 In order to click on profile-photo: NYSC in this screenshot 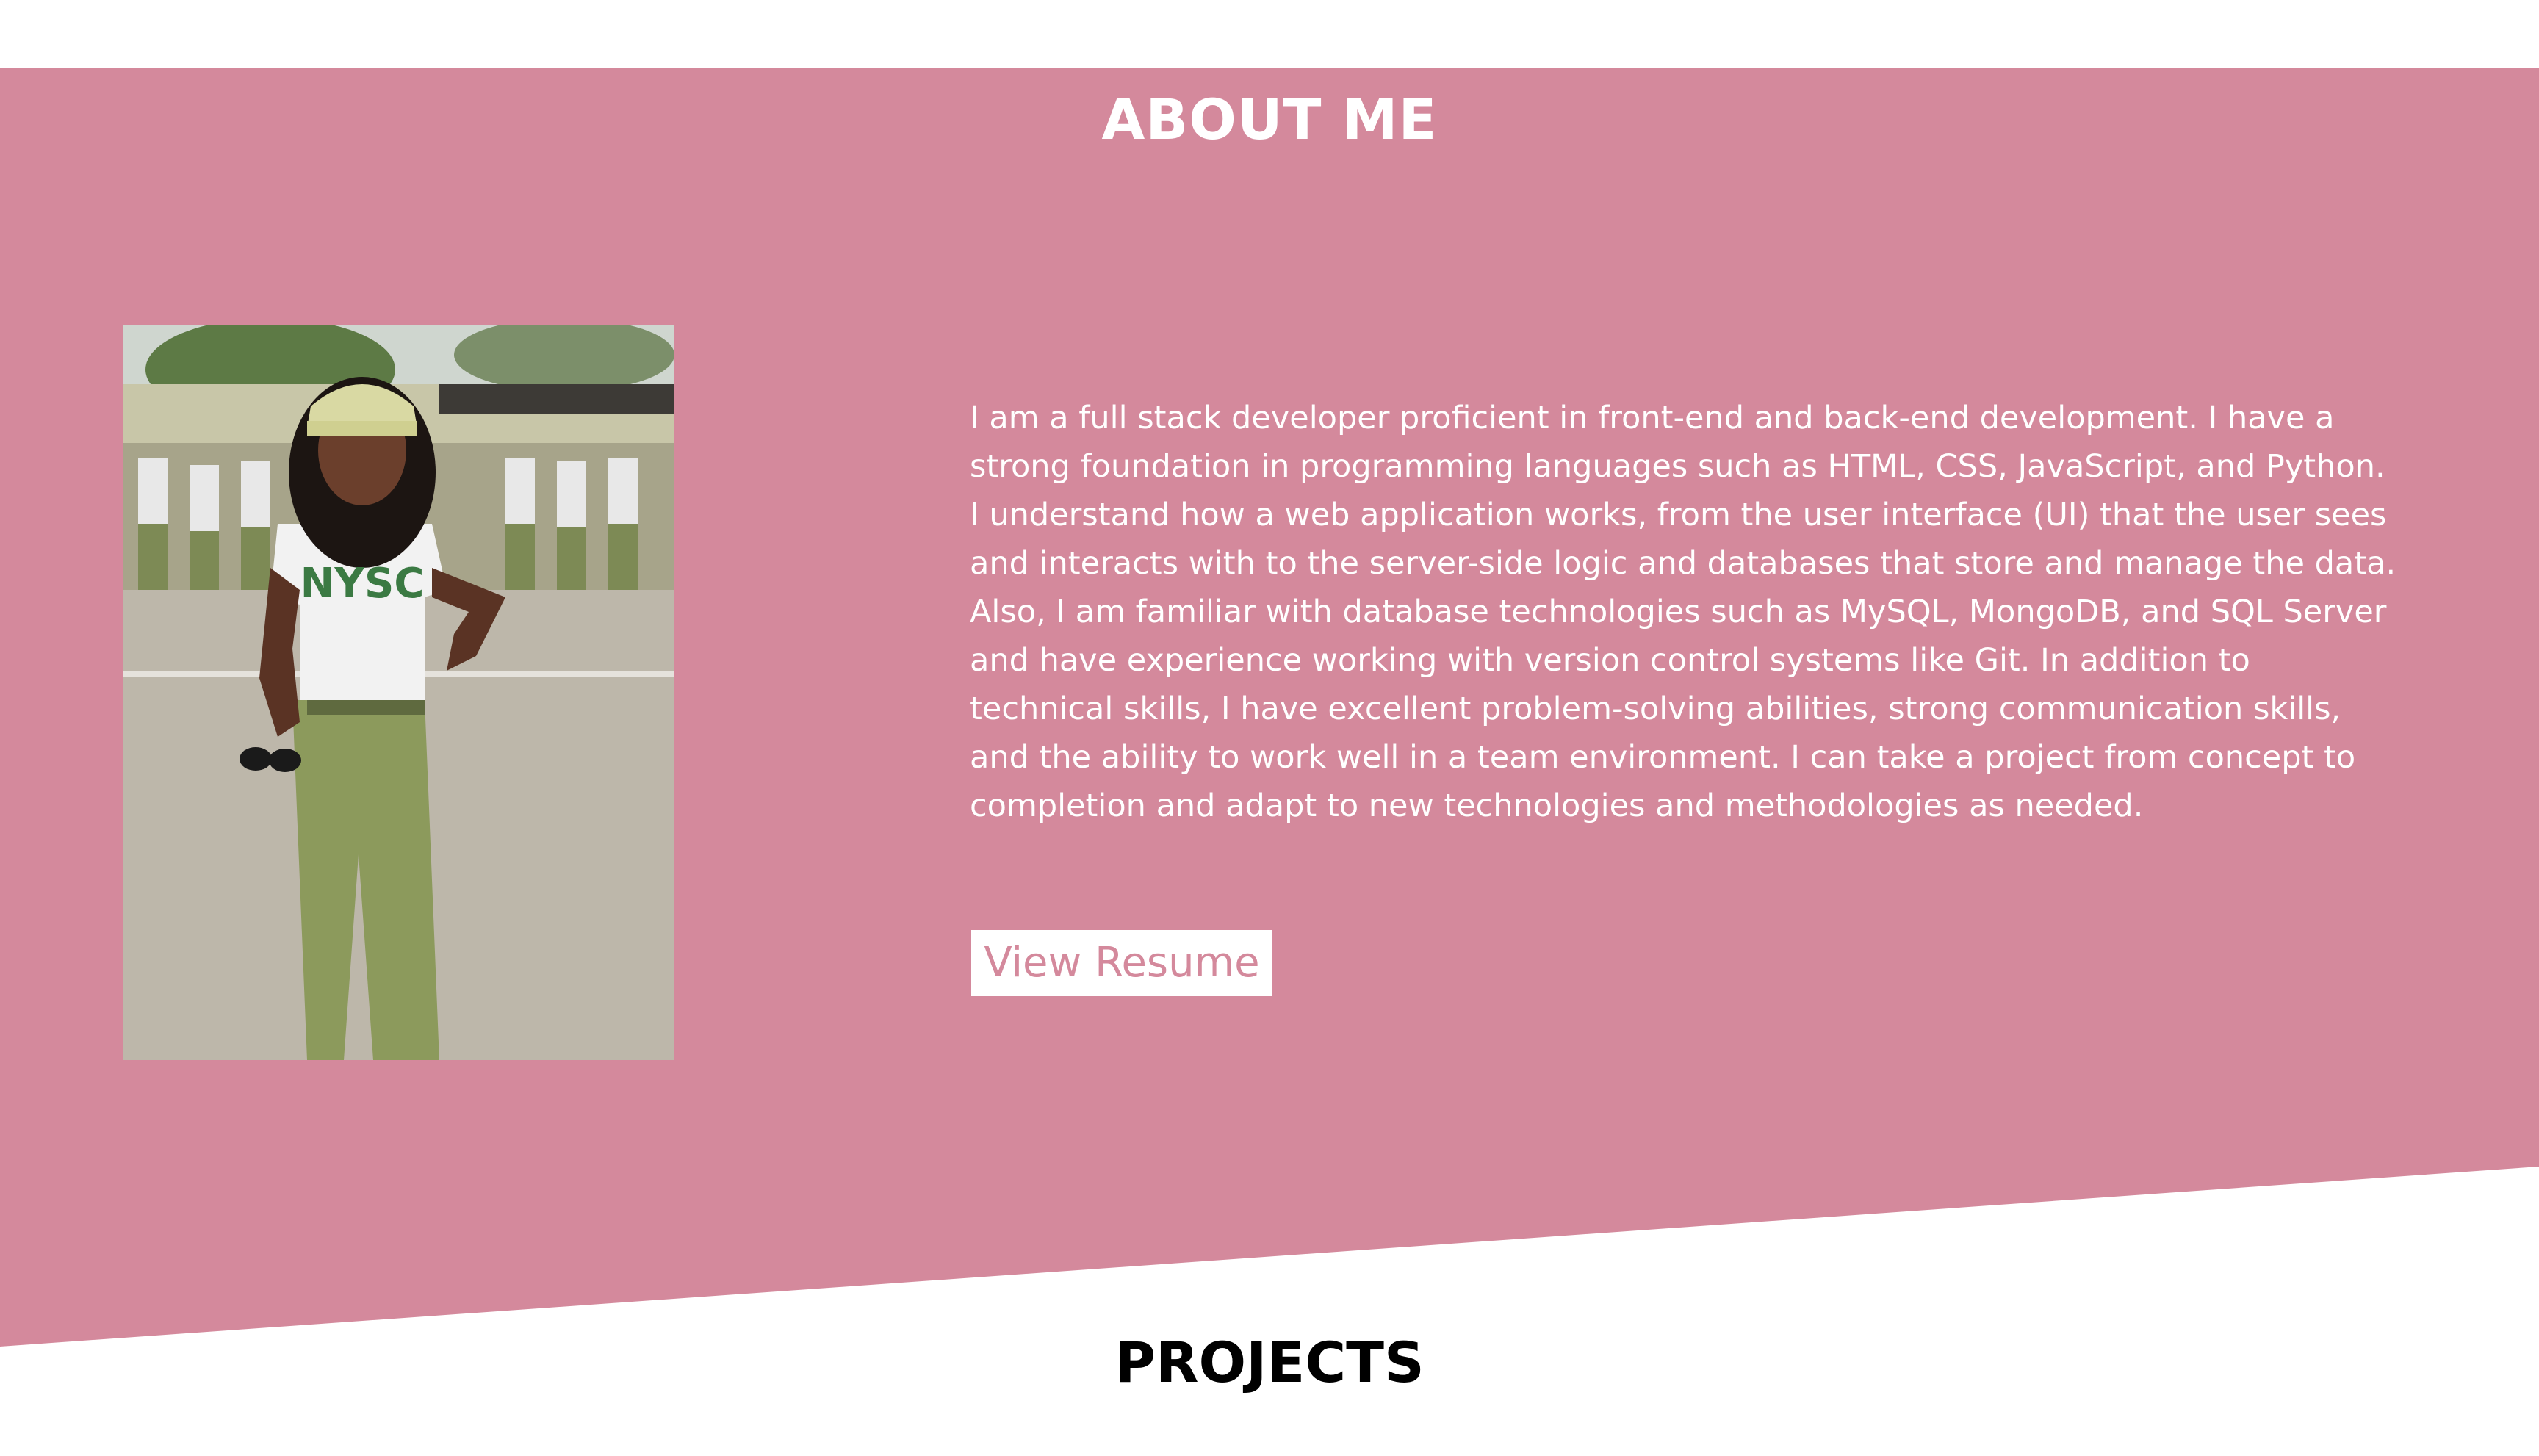, I will do `click(398, 692)`.